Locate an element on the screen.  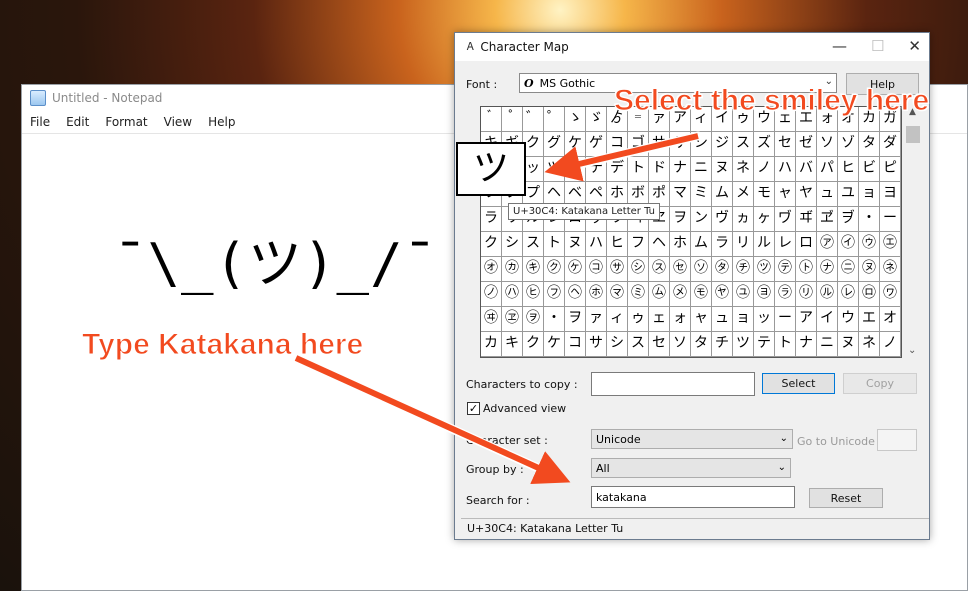
katakana-arrow-fill is located at coordinates (432, 419).